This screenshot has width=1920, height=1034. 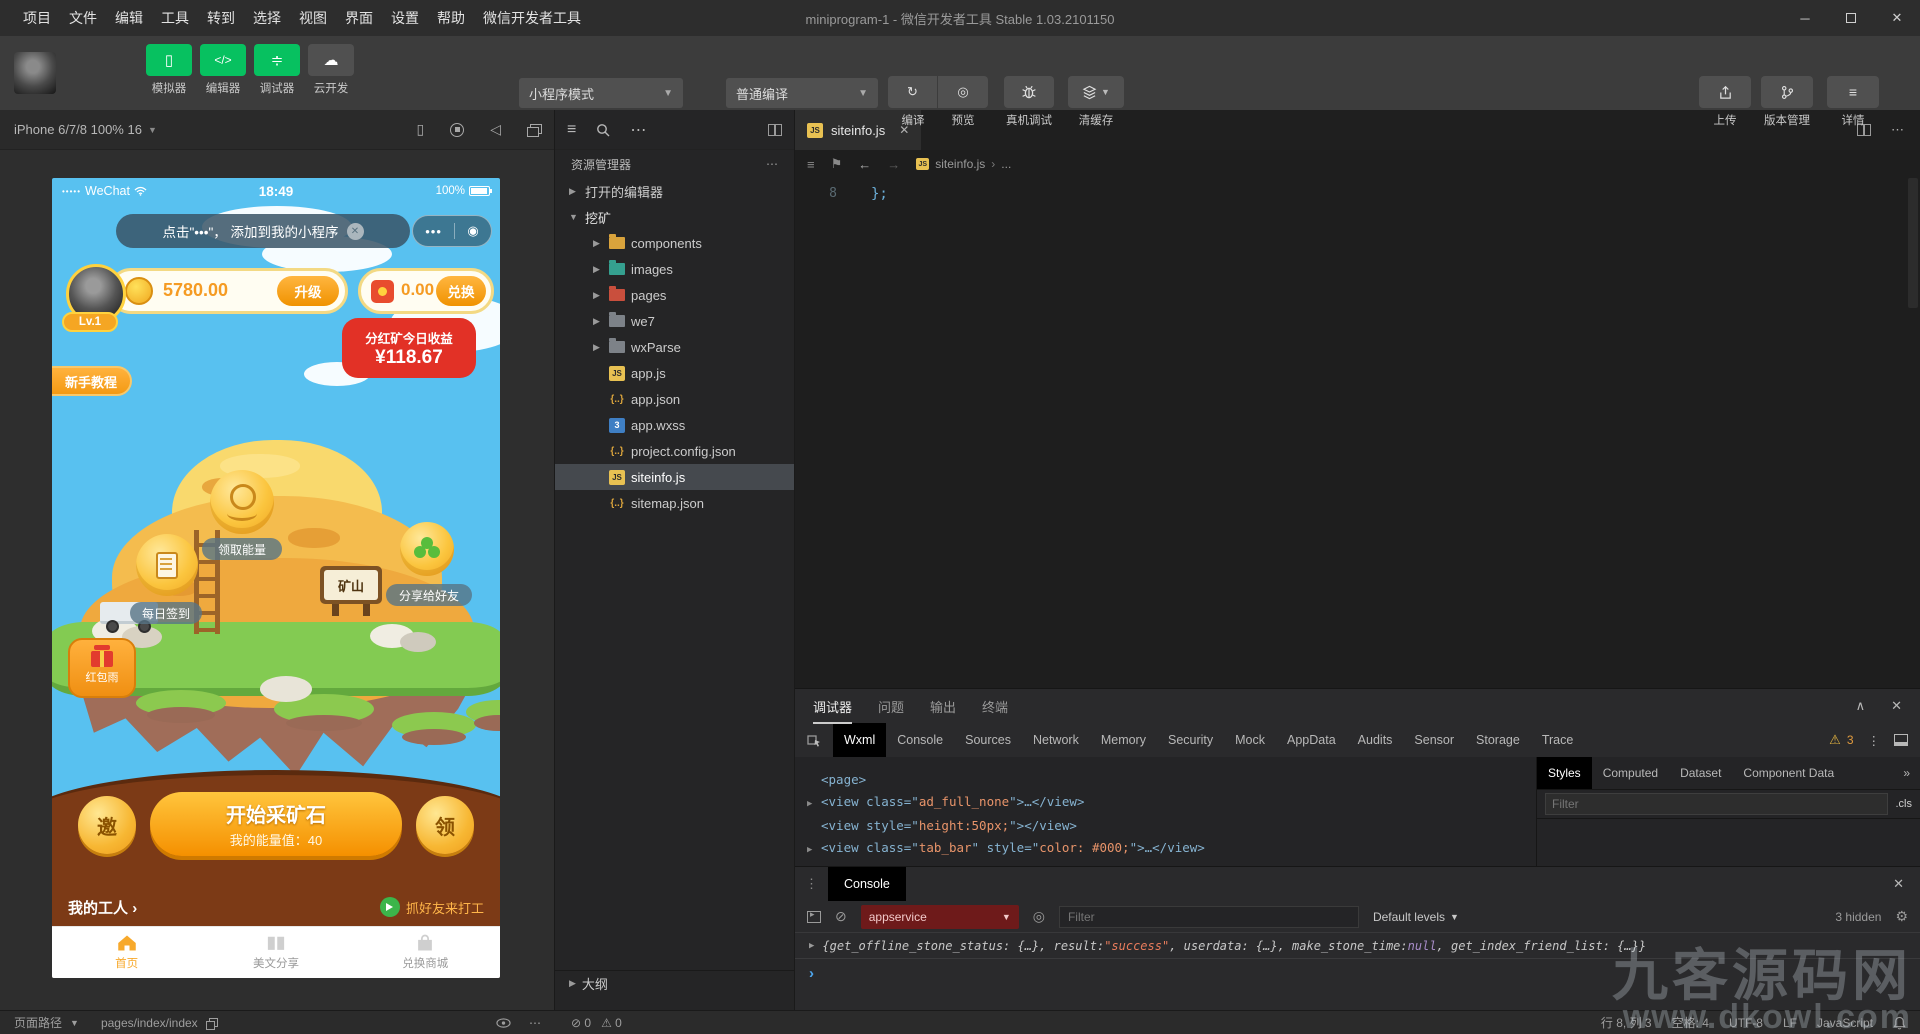 I want to click on cls-button: .cls, so click(x=1904, y=804).